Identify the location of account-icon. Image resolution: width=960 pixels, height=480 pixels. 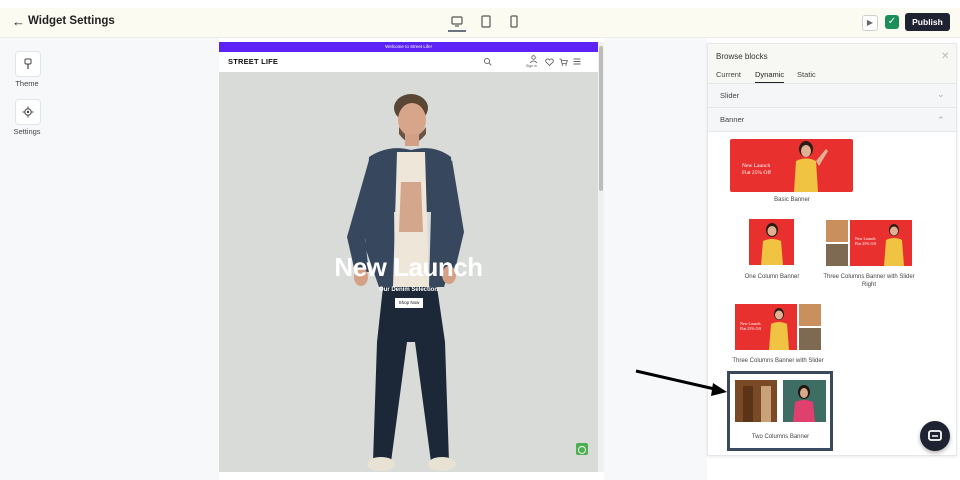
(533, 59).